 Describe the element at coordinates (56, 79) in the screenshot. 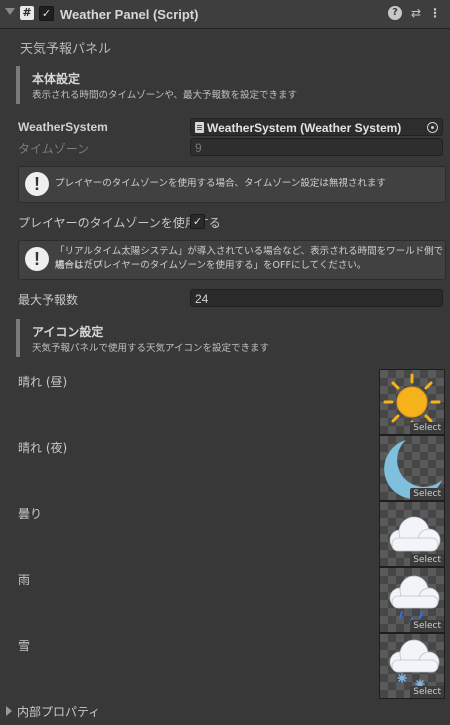

I see `section-title: 本体設定` at that location.